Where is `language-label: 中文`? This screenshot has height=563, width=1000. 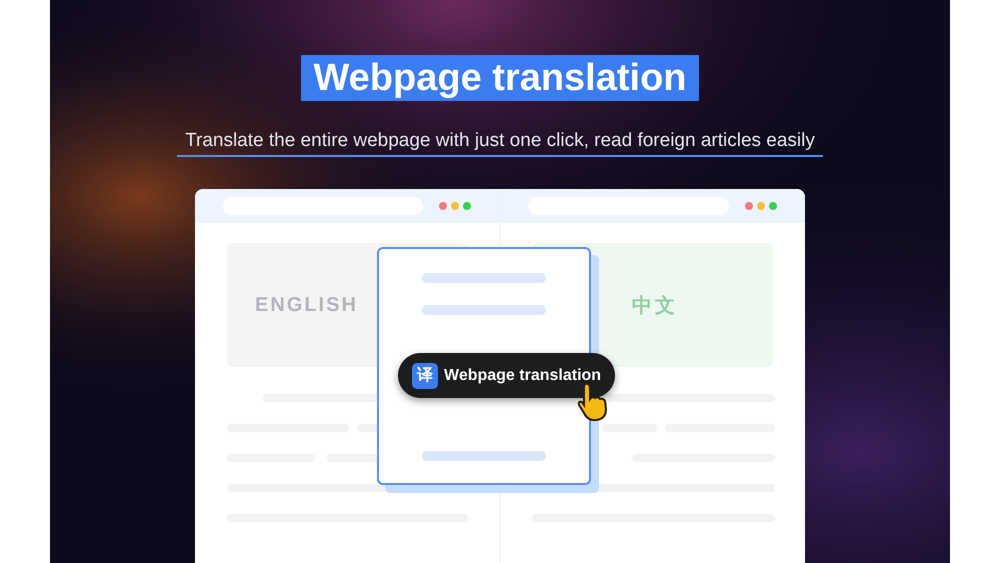
language-label: 中文 is located at coordinates (655, 305).